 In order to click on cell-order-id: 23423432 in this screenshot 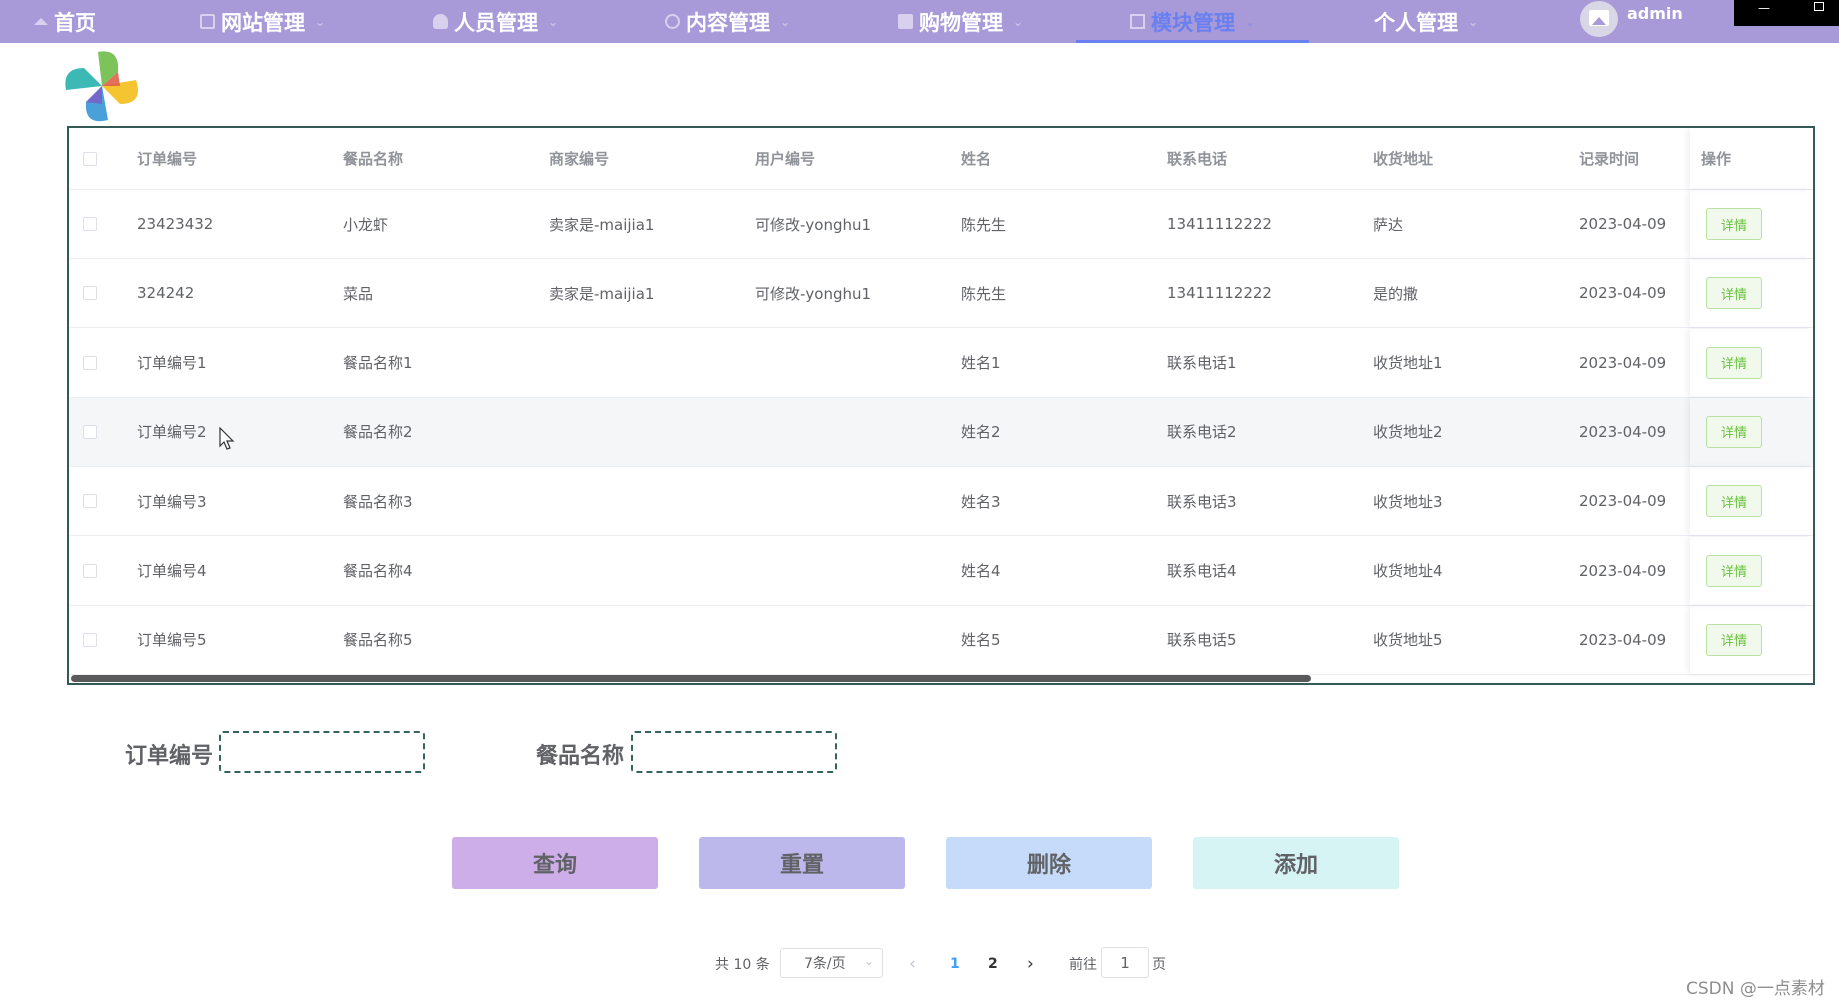, I will do `click(175, 224)`.